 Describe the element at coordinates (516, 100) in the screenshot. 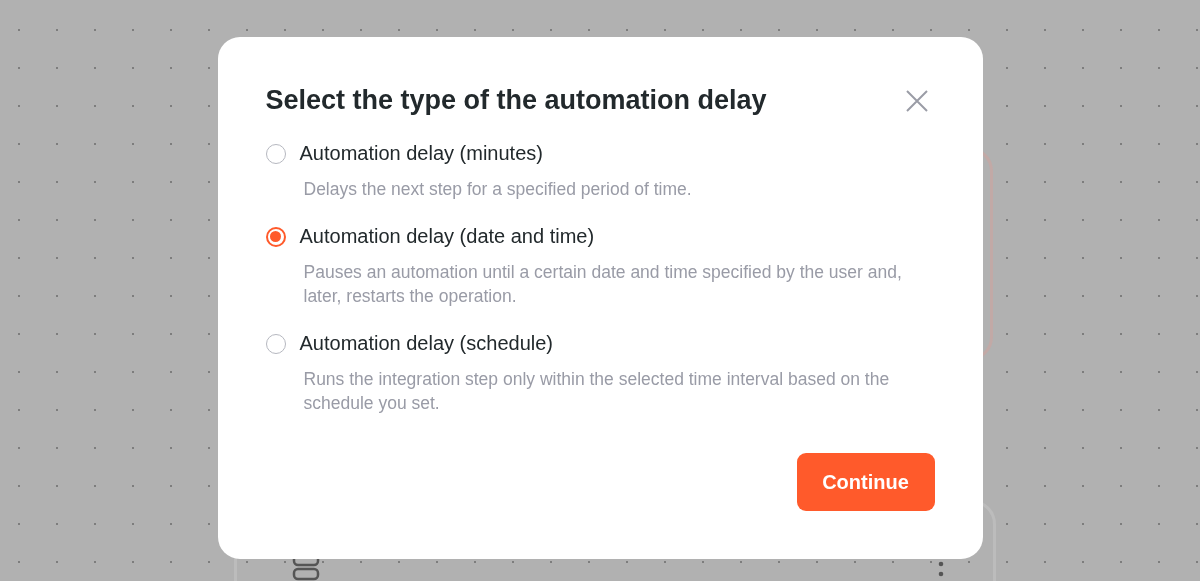

I see `dialog-title: Select the type of the automation delay` at that location.